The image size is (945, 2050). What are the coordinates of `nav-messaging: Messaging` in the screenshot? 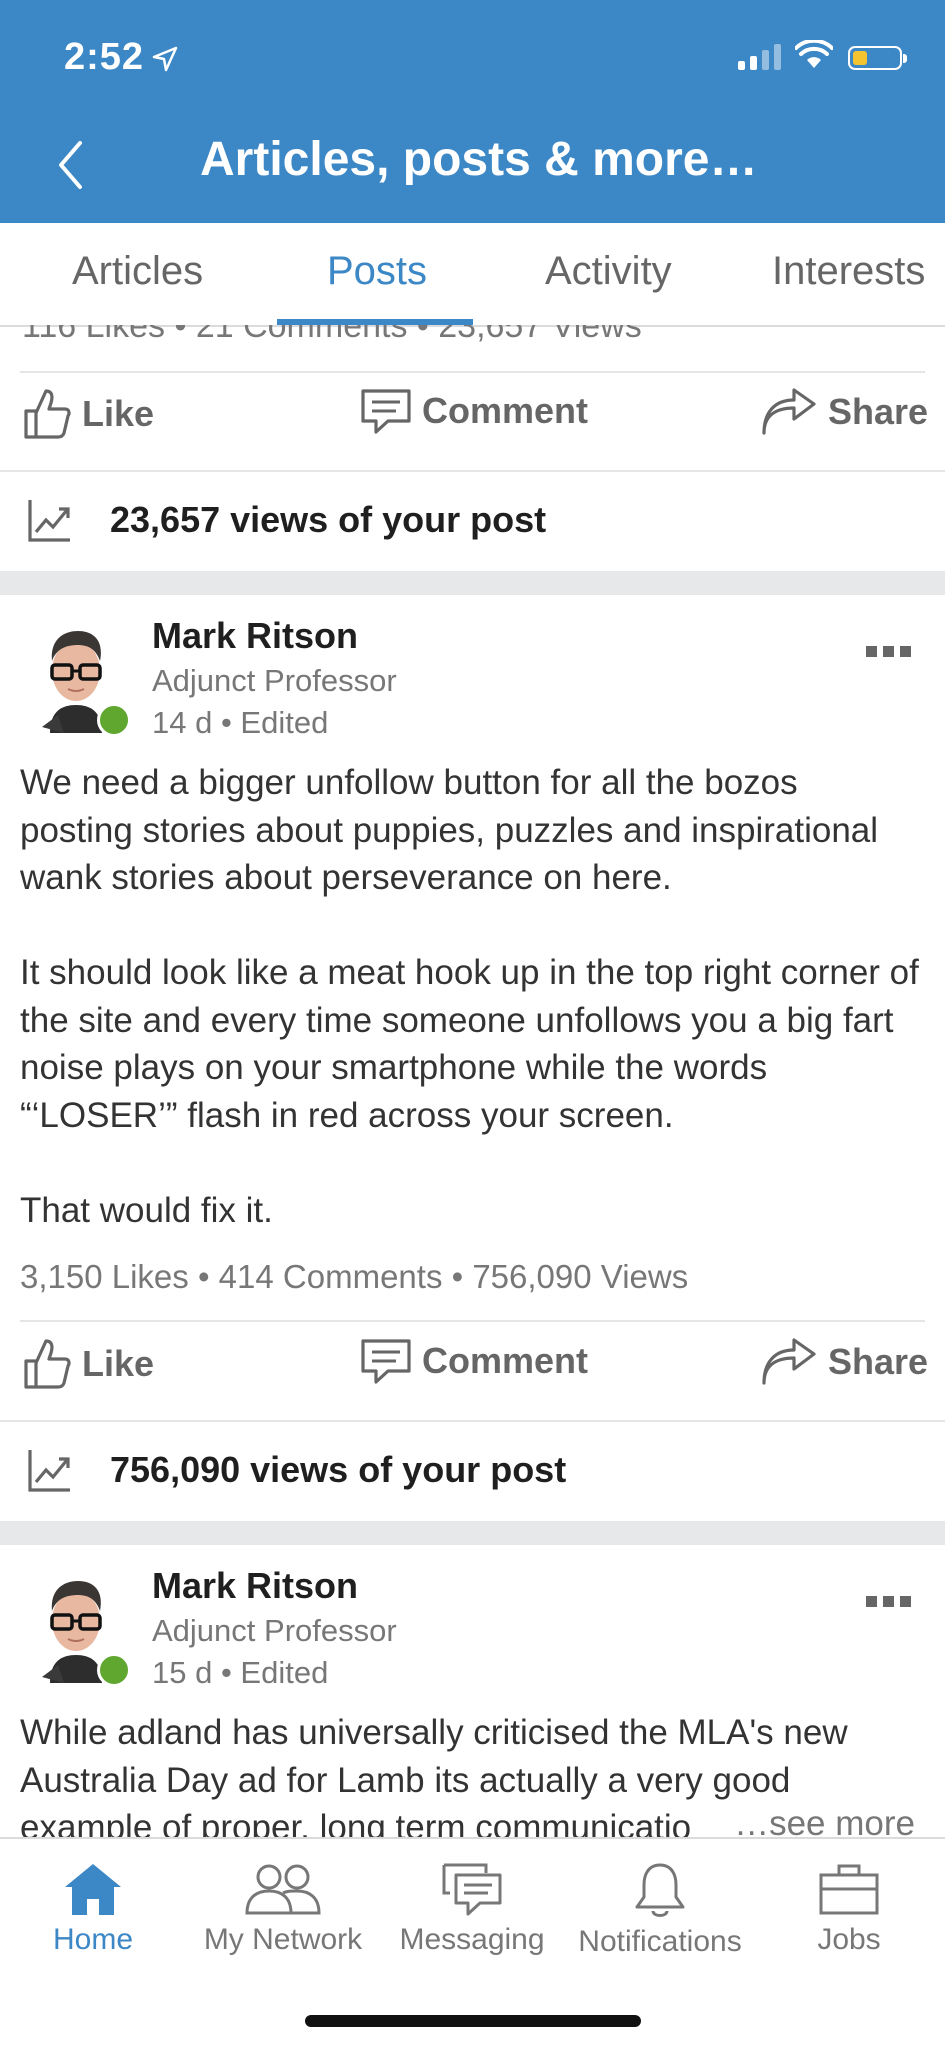 It's located at (472, 1909).